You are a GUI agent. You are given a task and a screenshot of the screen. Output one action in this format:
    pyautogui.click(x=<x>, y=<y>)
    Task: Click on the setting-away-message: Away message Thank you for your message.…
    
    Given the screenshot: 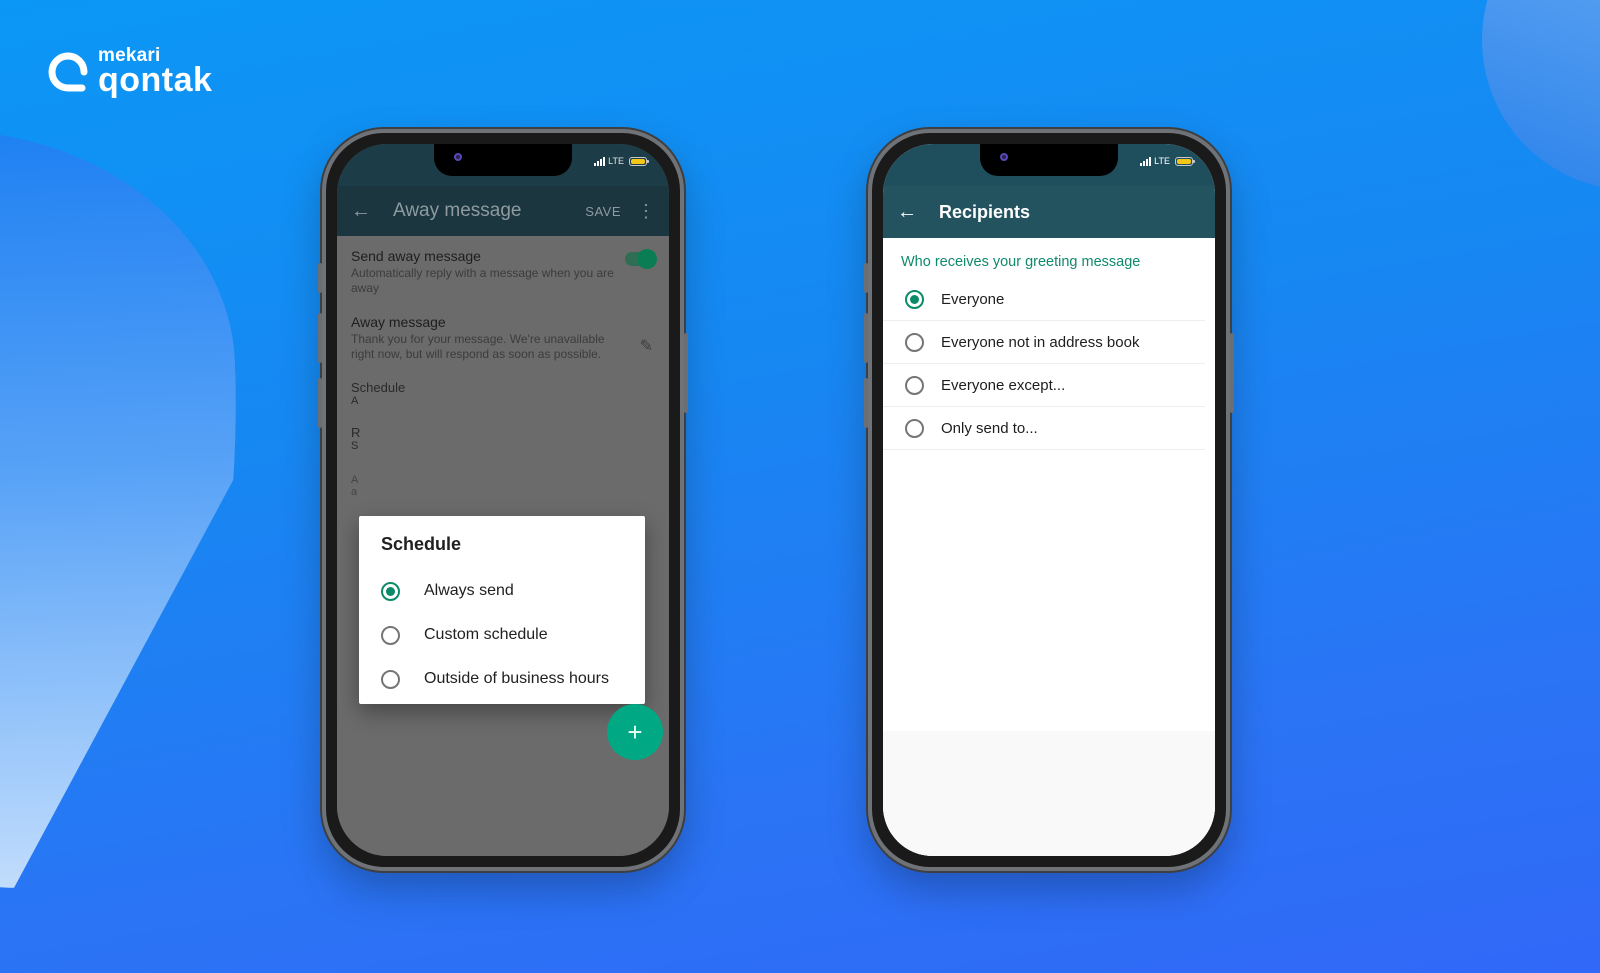 What is the action you would take?
    pyautogui.click(x=503, y=329)
    